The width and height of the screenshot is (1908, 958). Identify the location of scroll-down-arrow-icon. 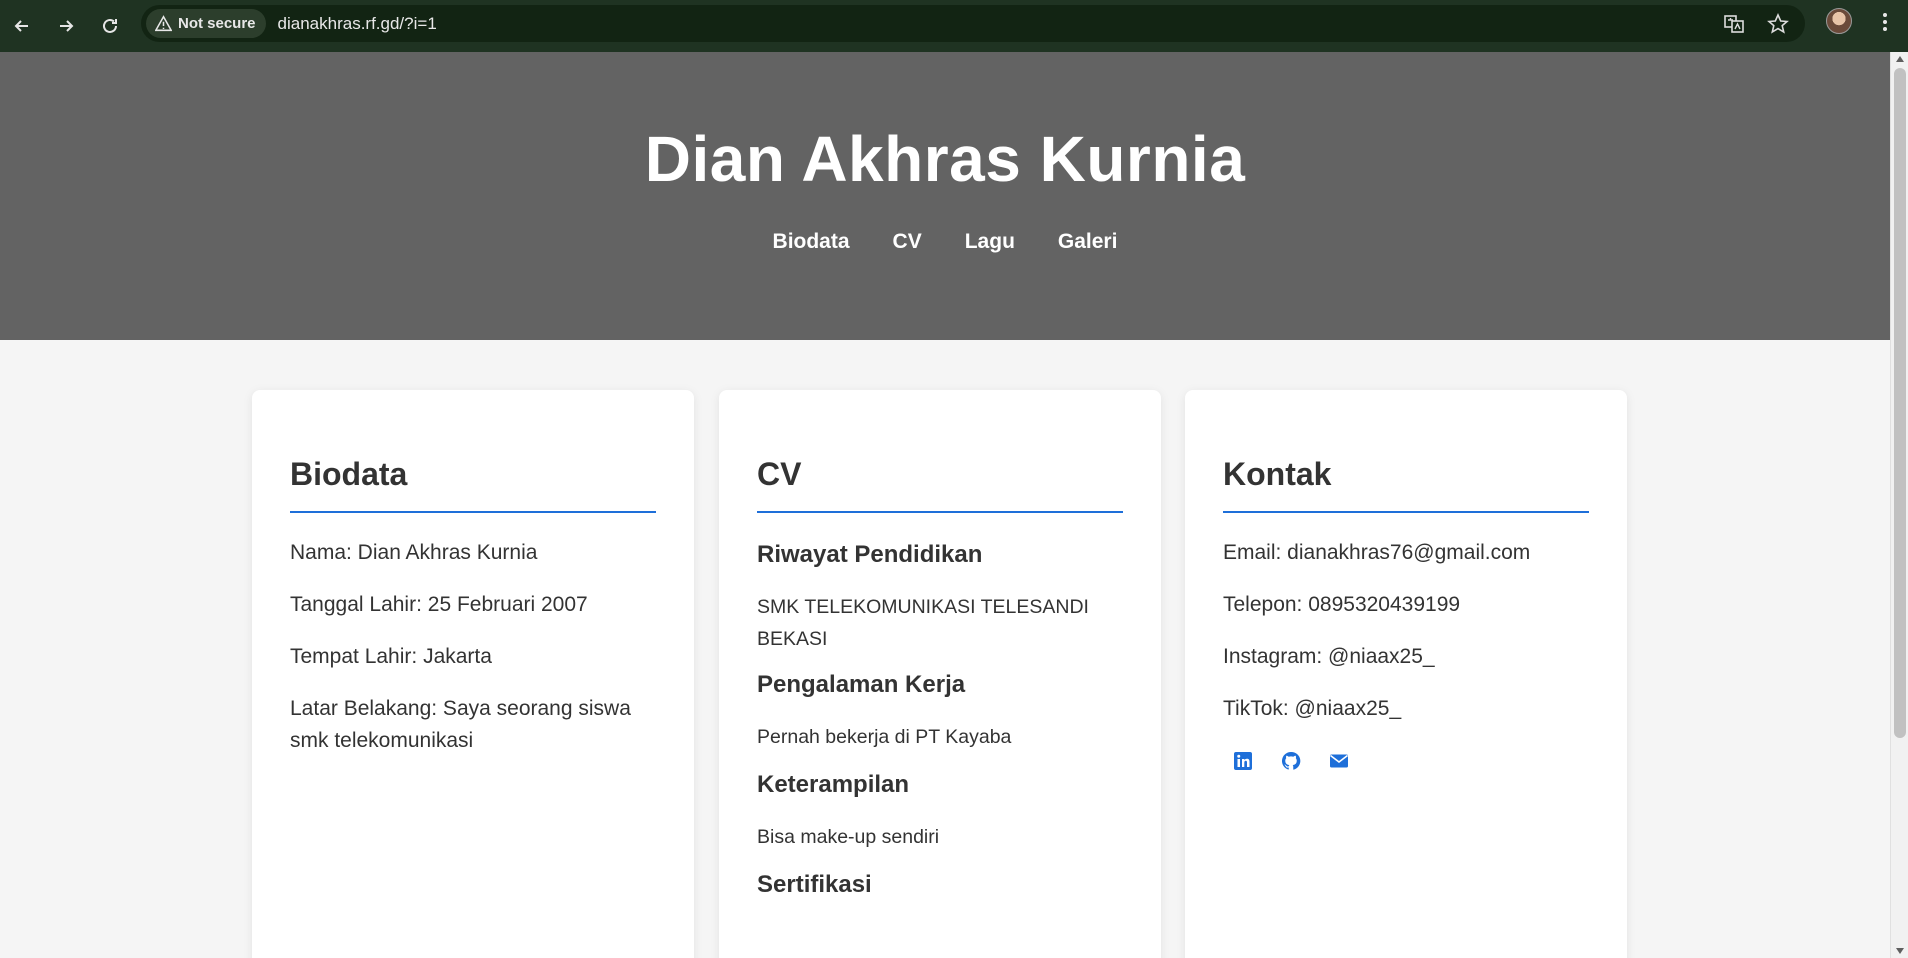
(1900, 951).